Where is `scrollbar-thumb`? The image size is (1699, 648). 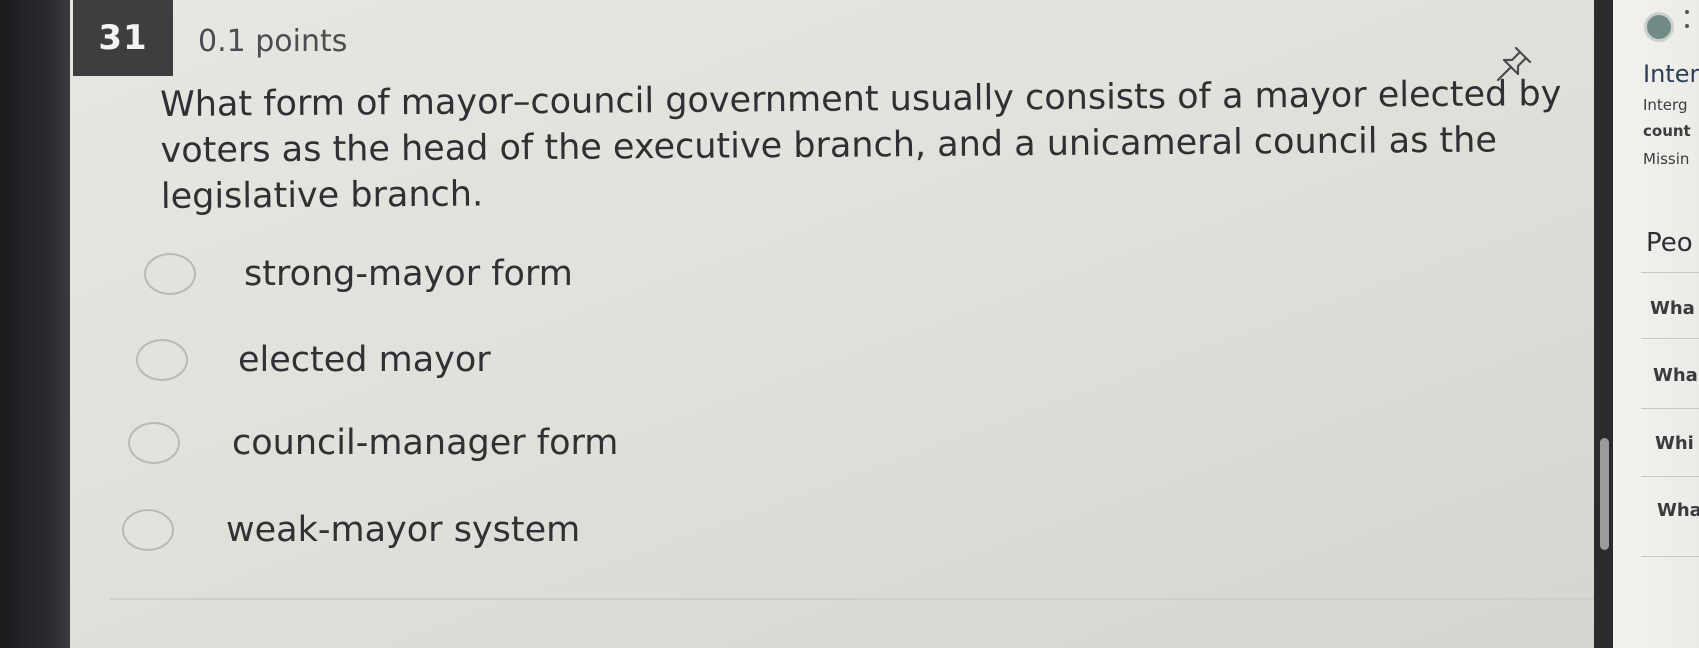 scrollbar-thumb is located at coordinates (1604, 494).